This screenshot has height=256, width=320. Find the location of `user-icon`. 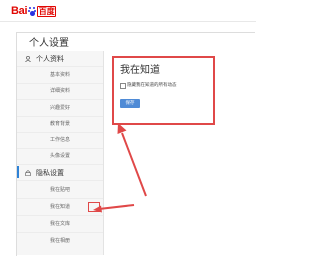

user-icon is located at coordinates (28, 59).